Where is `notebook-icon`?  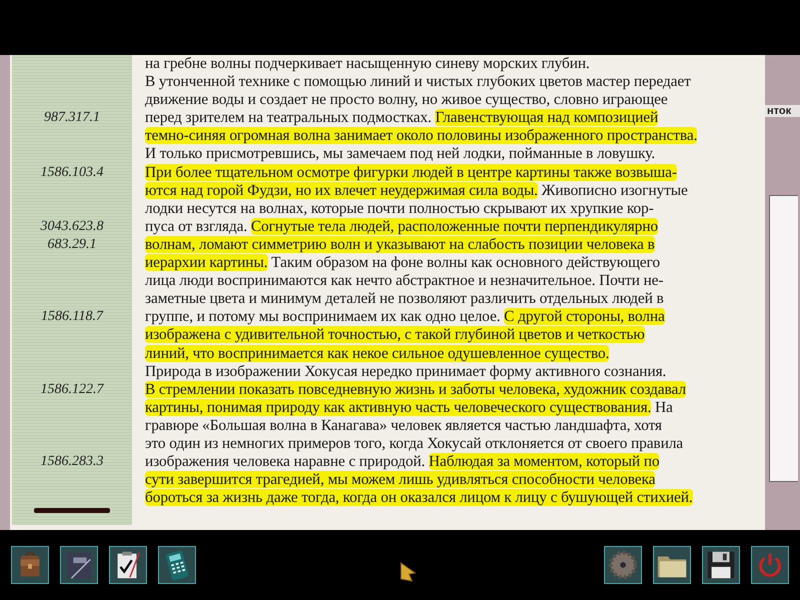 notebook-icon is located at coordinates (79, 565).